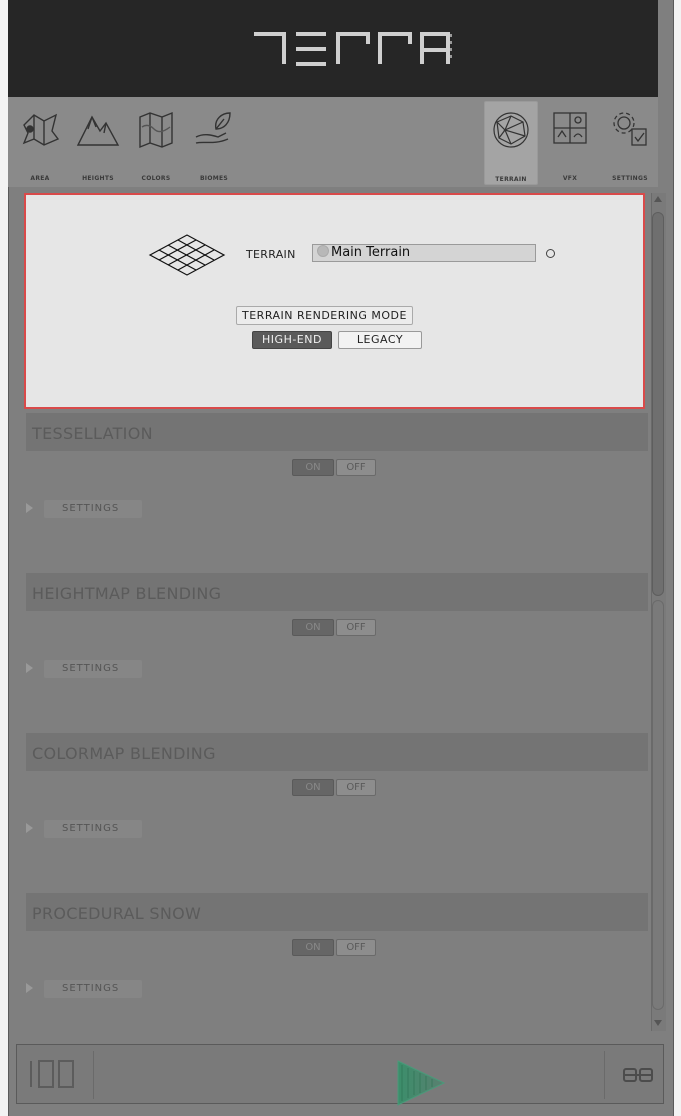 The width and height of the screenshot is (681, 1116). I want to click on play-icon, so click(421, 1083).